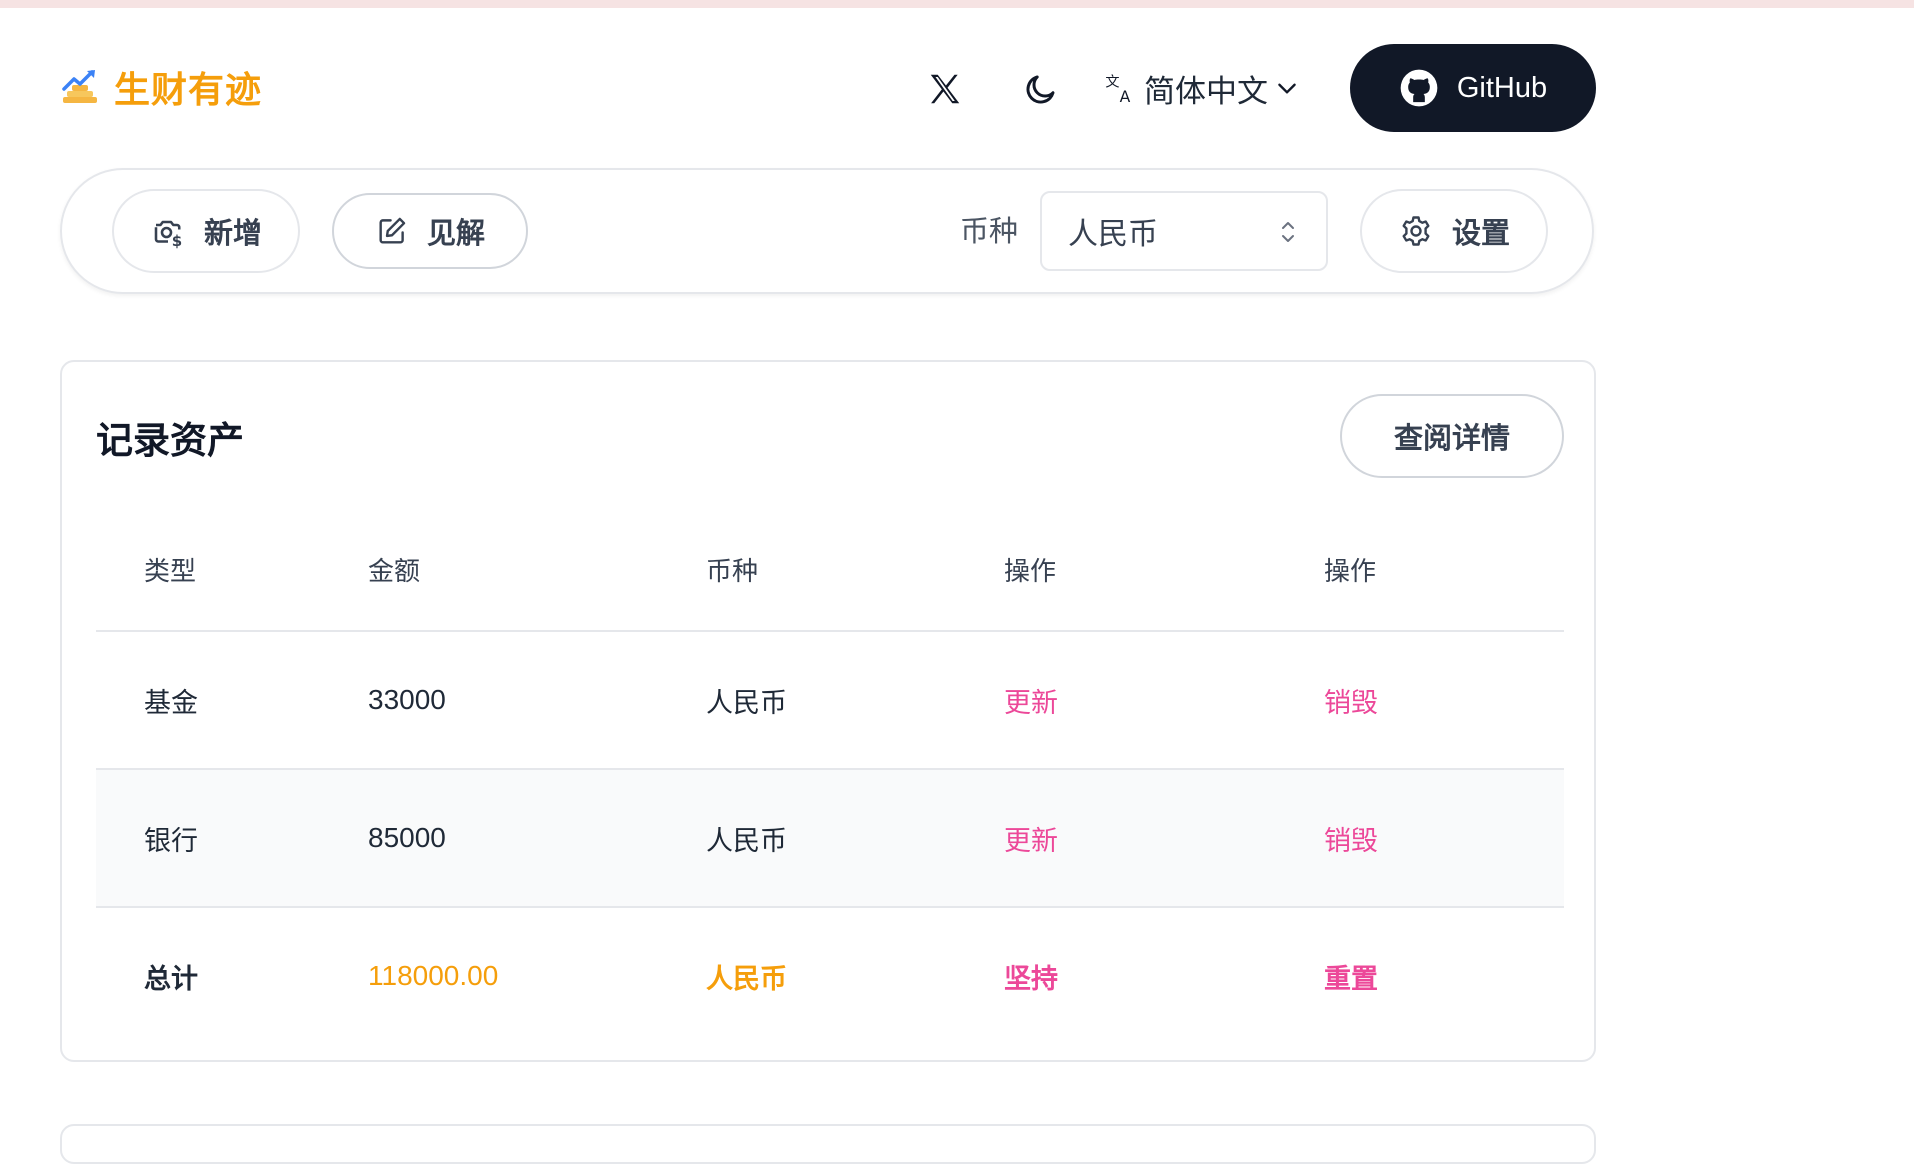 This screenshot has height=1164, width=1914. I want to click on github-button: GitHub, so click(1473, 88).